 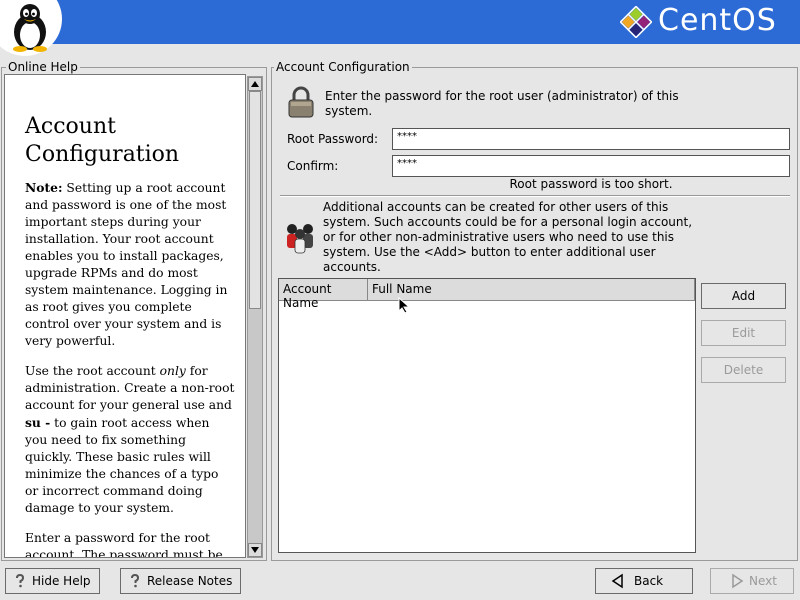 What do you see at coordinates (349, 111) in the screenshot?
I see `intro-line-2: system.` at bounding box center [349, 111].